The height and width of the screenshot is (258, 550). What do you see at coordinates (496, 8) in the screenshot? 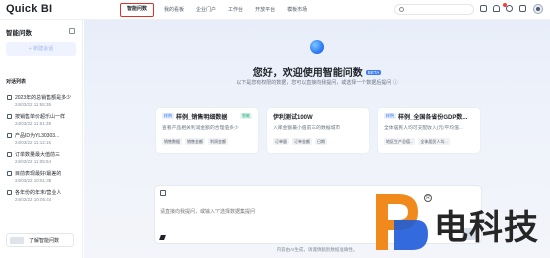
I see `bell-icon` at bounding box center [496, 8].